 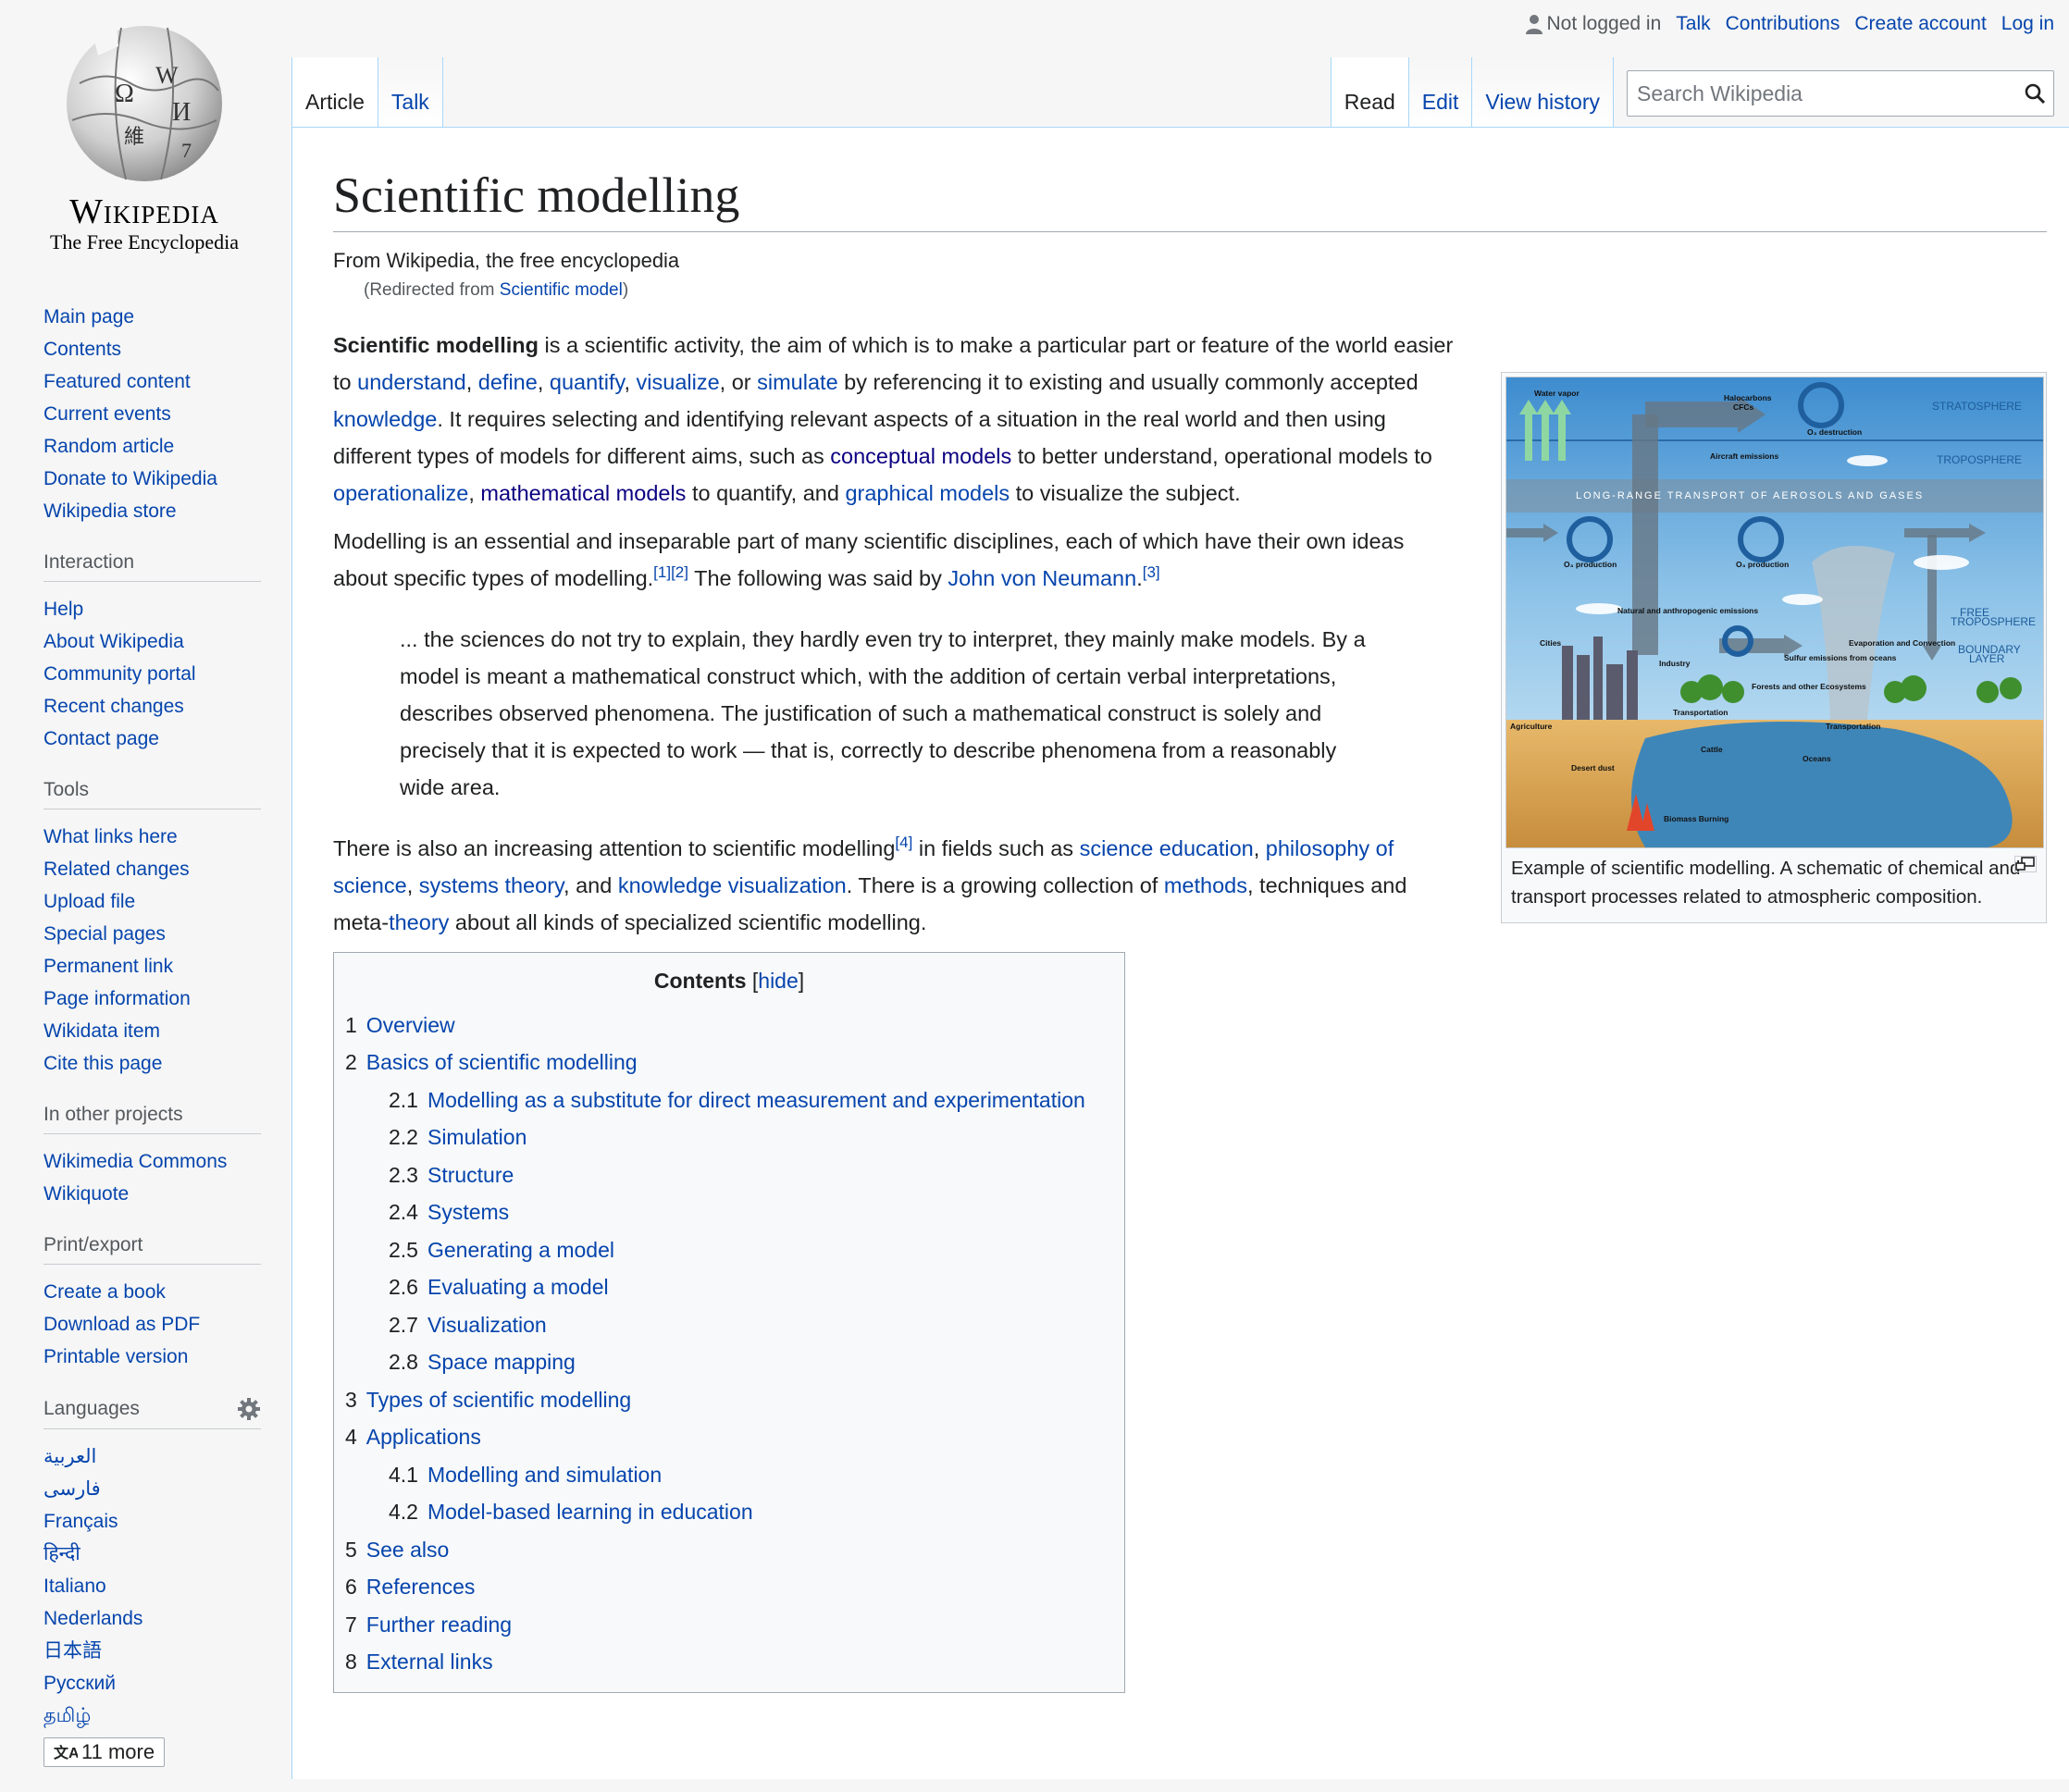 What do you see at coordinates (63, 610) in the screenshot?
I see `sidebar-item-help: Help` at bounding box center [63, 610].